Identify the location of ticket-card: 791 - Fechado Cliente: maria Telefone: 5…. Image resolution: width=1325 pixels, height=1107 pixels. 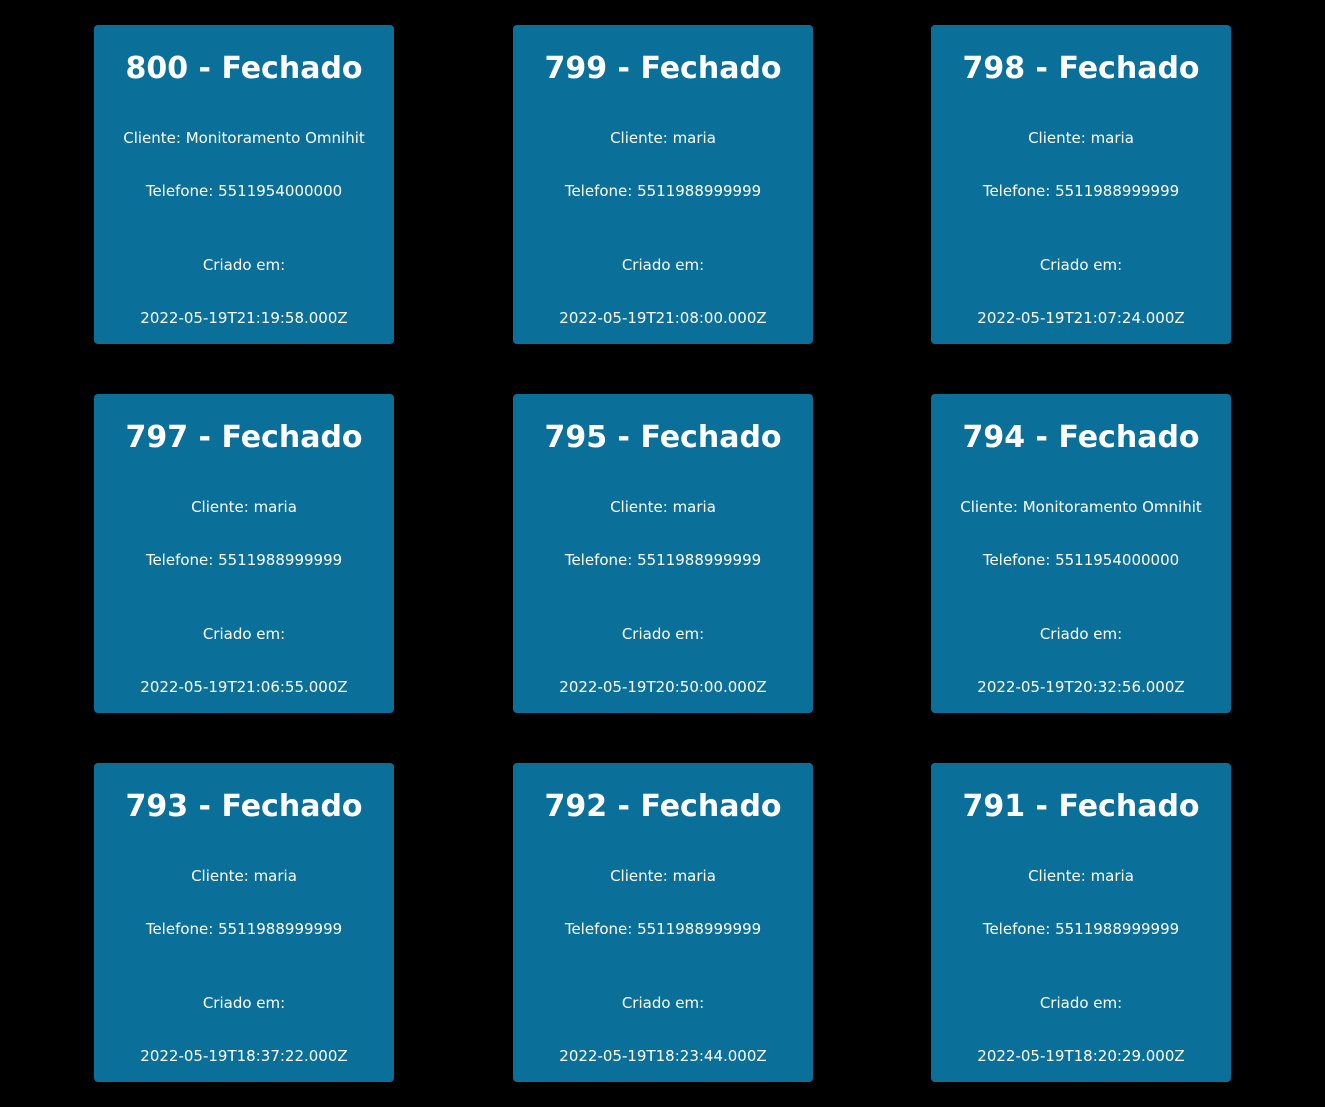
(1081, 922).